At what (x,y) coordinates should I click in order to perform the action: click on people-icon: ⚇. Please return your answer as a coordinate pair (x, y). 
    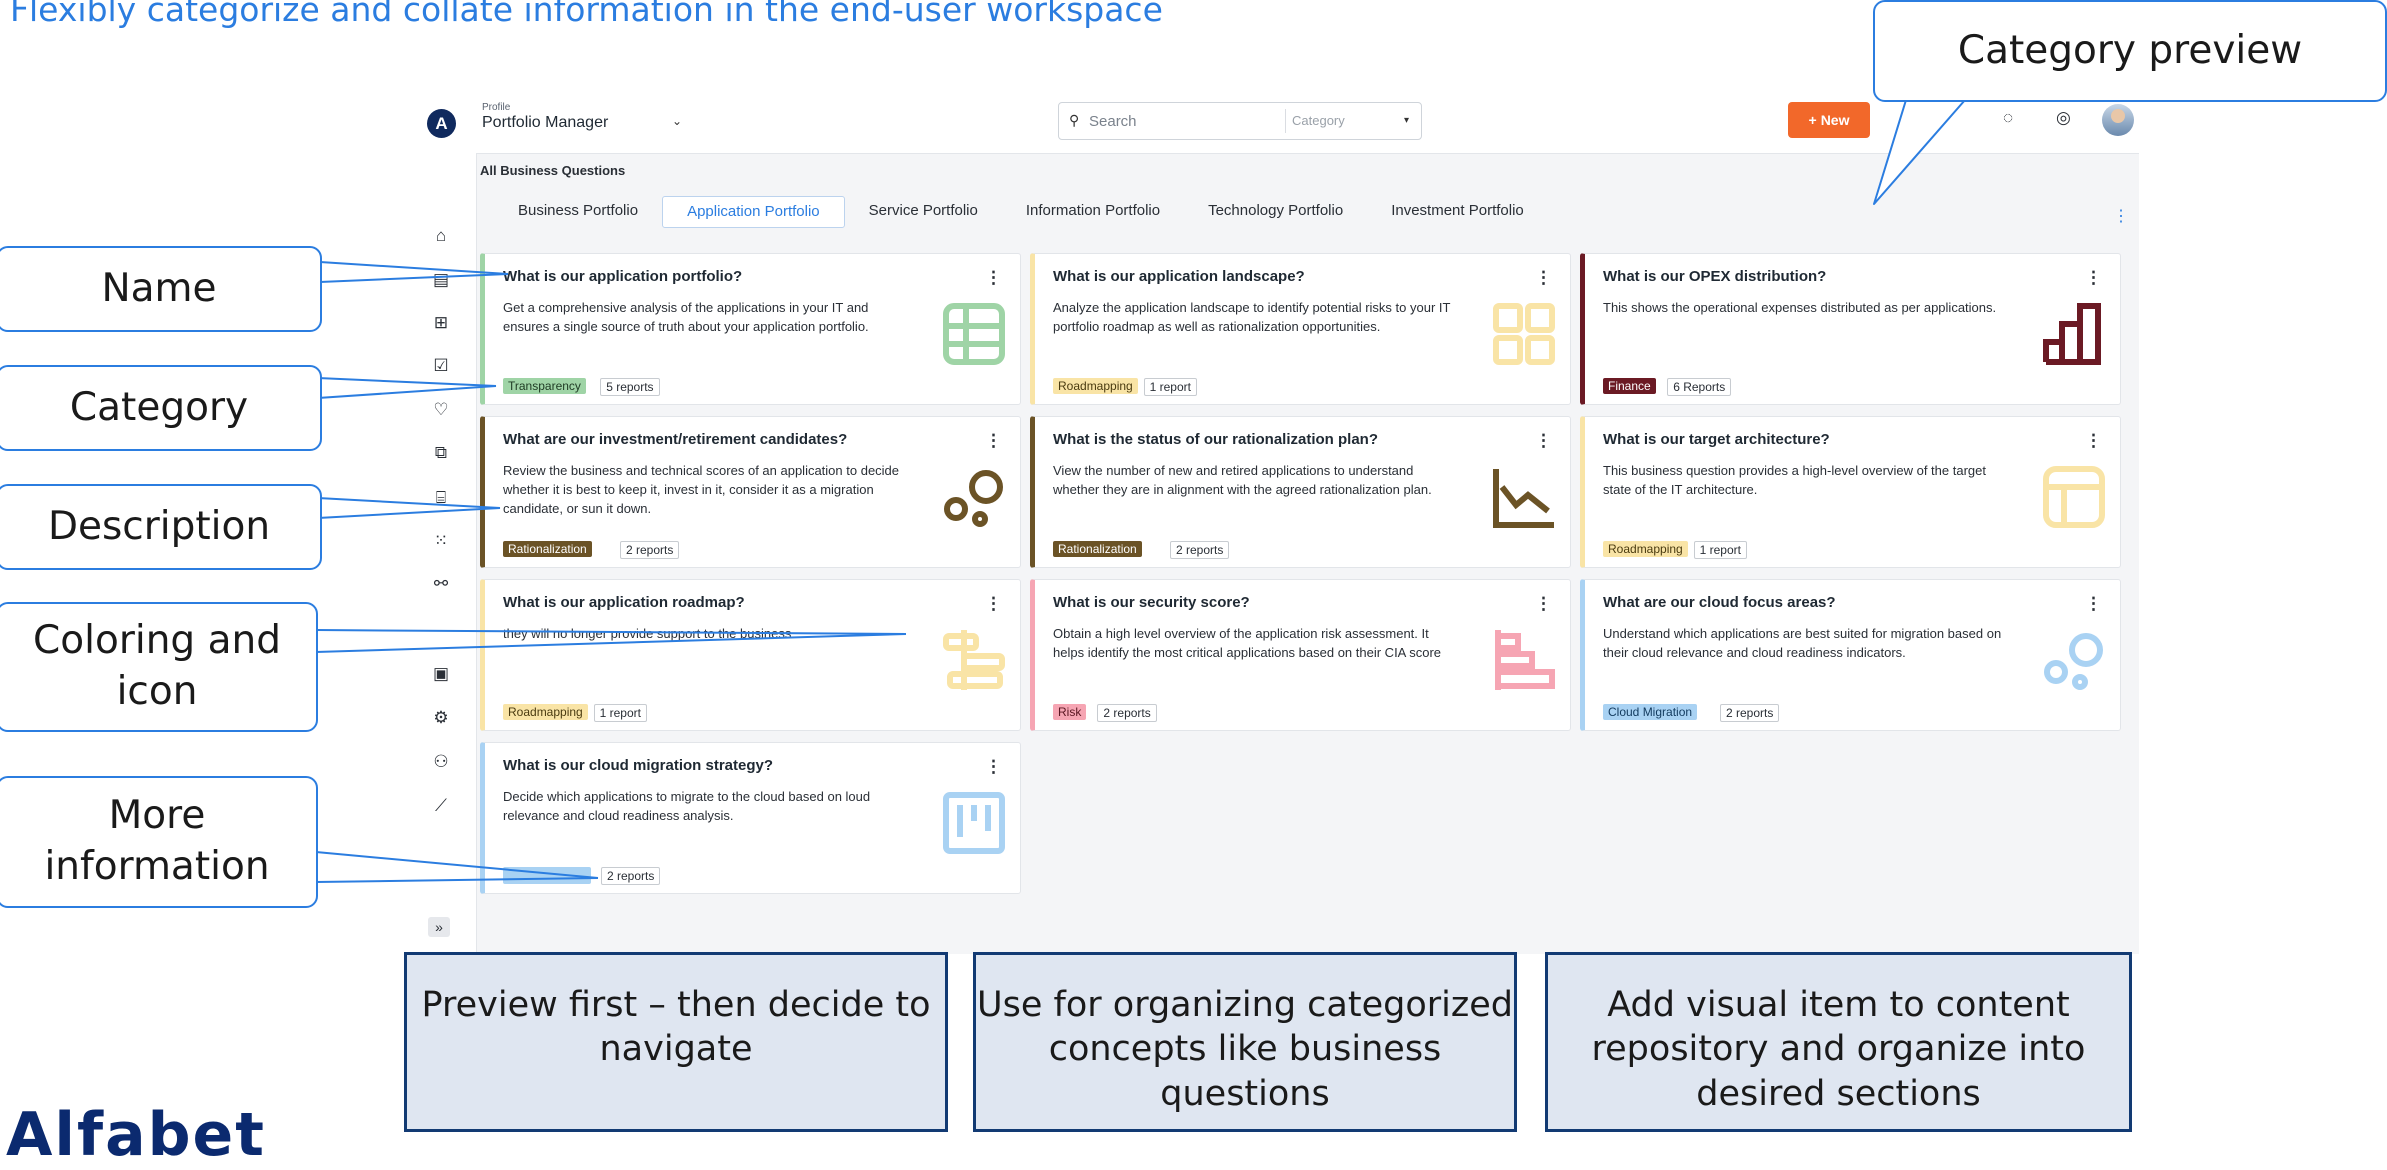
    Looking at the image, I should click on (441, 762).